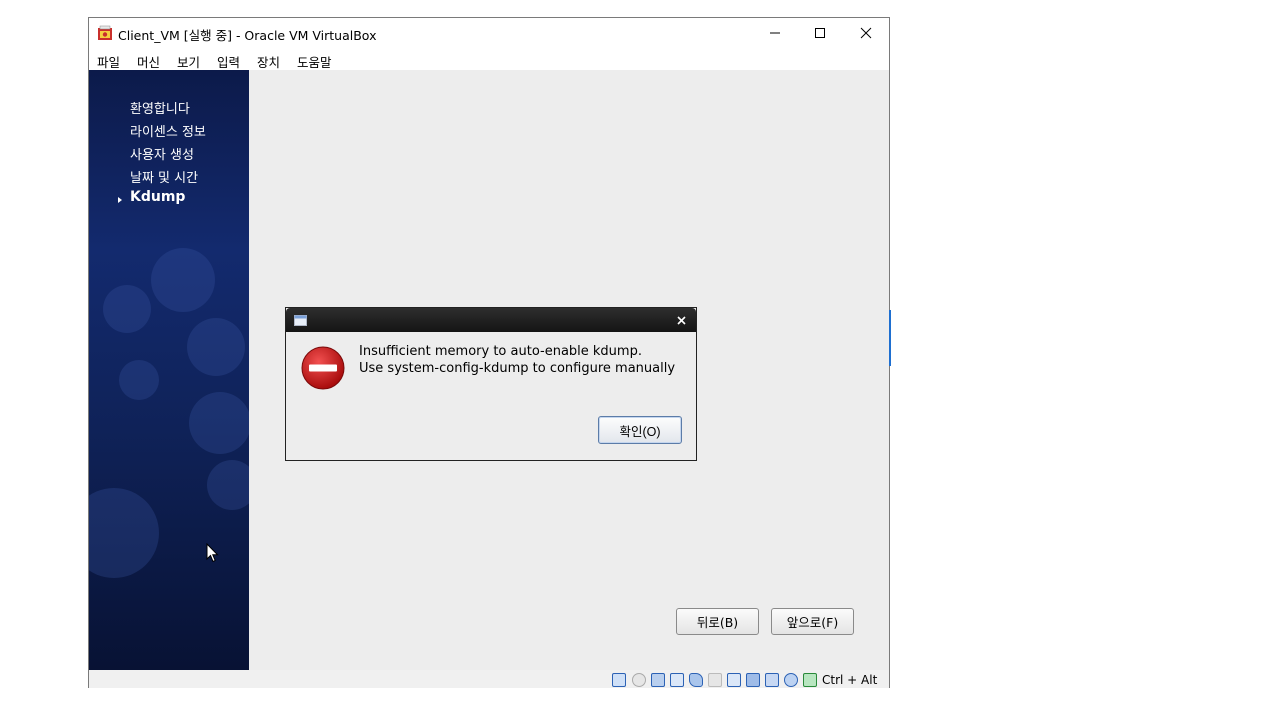  What do you see at coordinates (791, 680) in the screenshot?
I see `mouse-integration-icon` at bounding box center [791, 680].